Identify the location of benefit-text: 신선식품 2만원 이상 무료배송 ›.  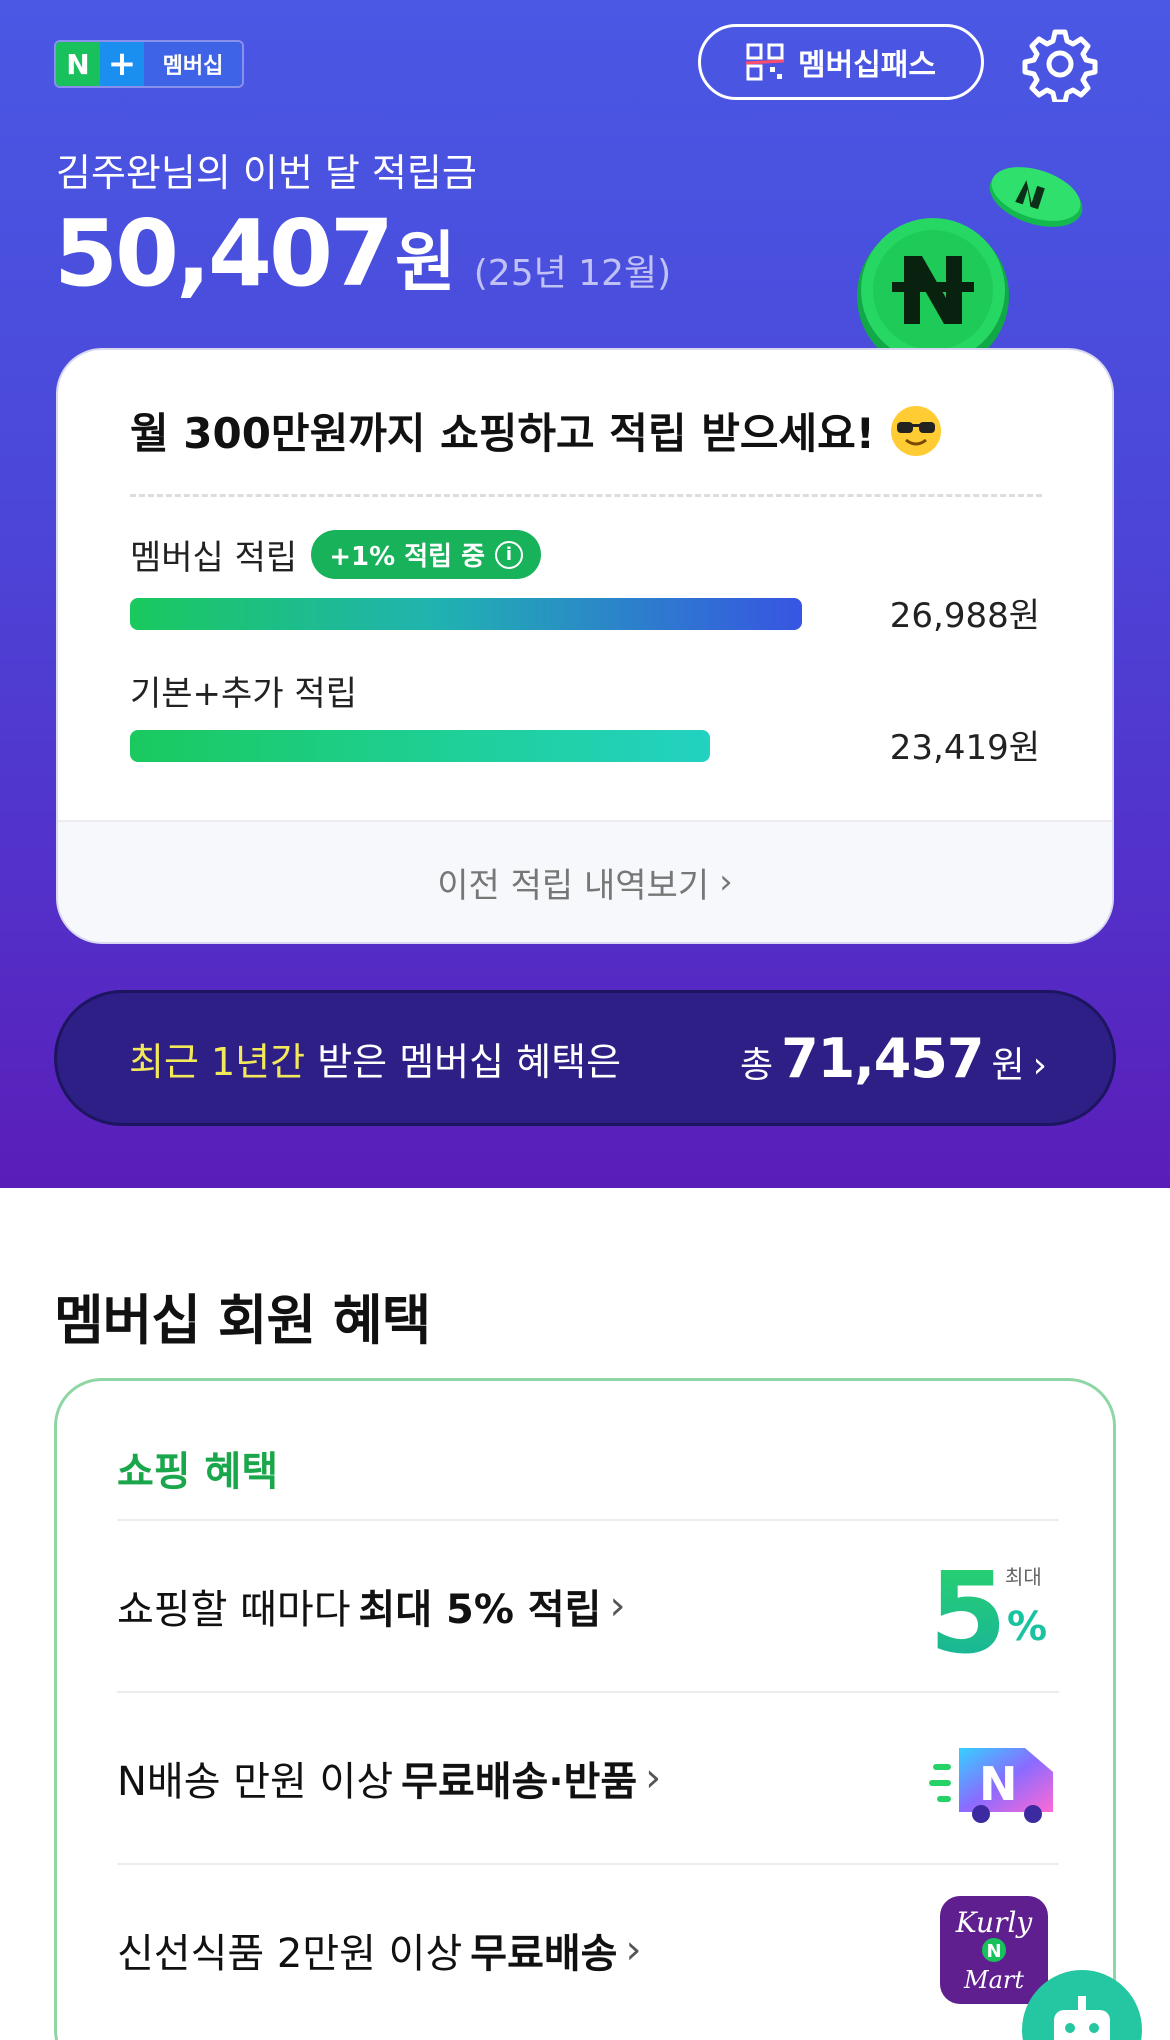
(379, 1950).